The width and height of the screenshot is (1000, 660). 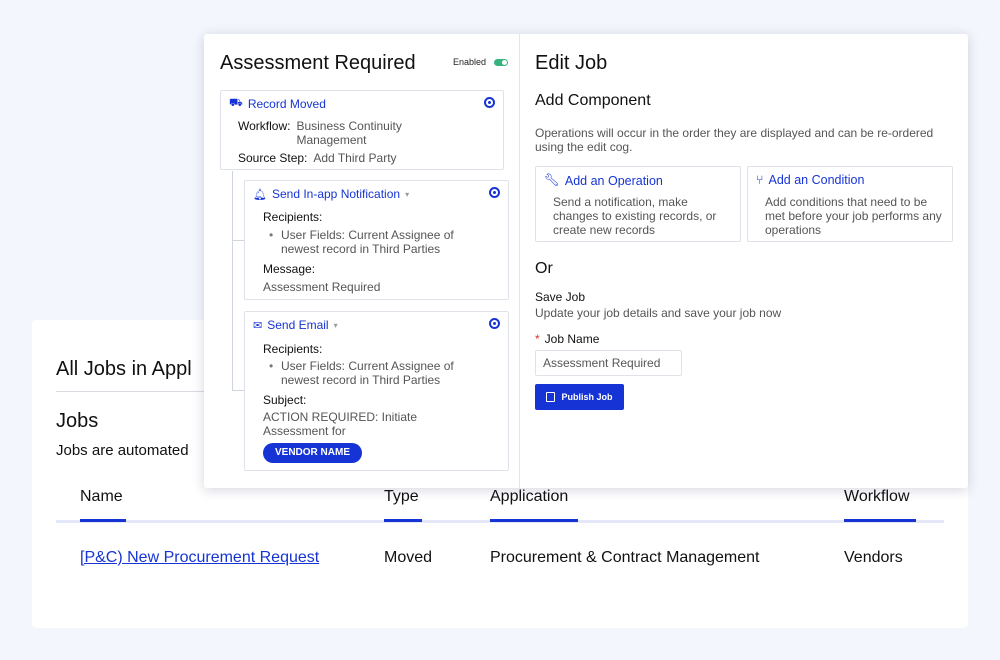 I want to click on vendor-name-token: VENDOR NAME, so click(x=313, y=453).